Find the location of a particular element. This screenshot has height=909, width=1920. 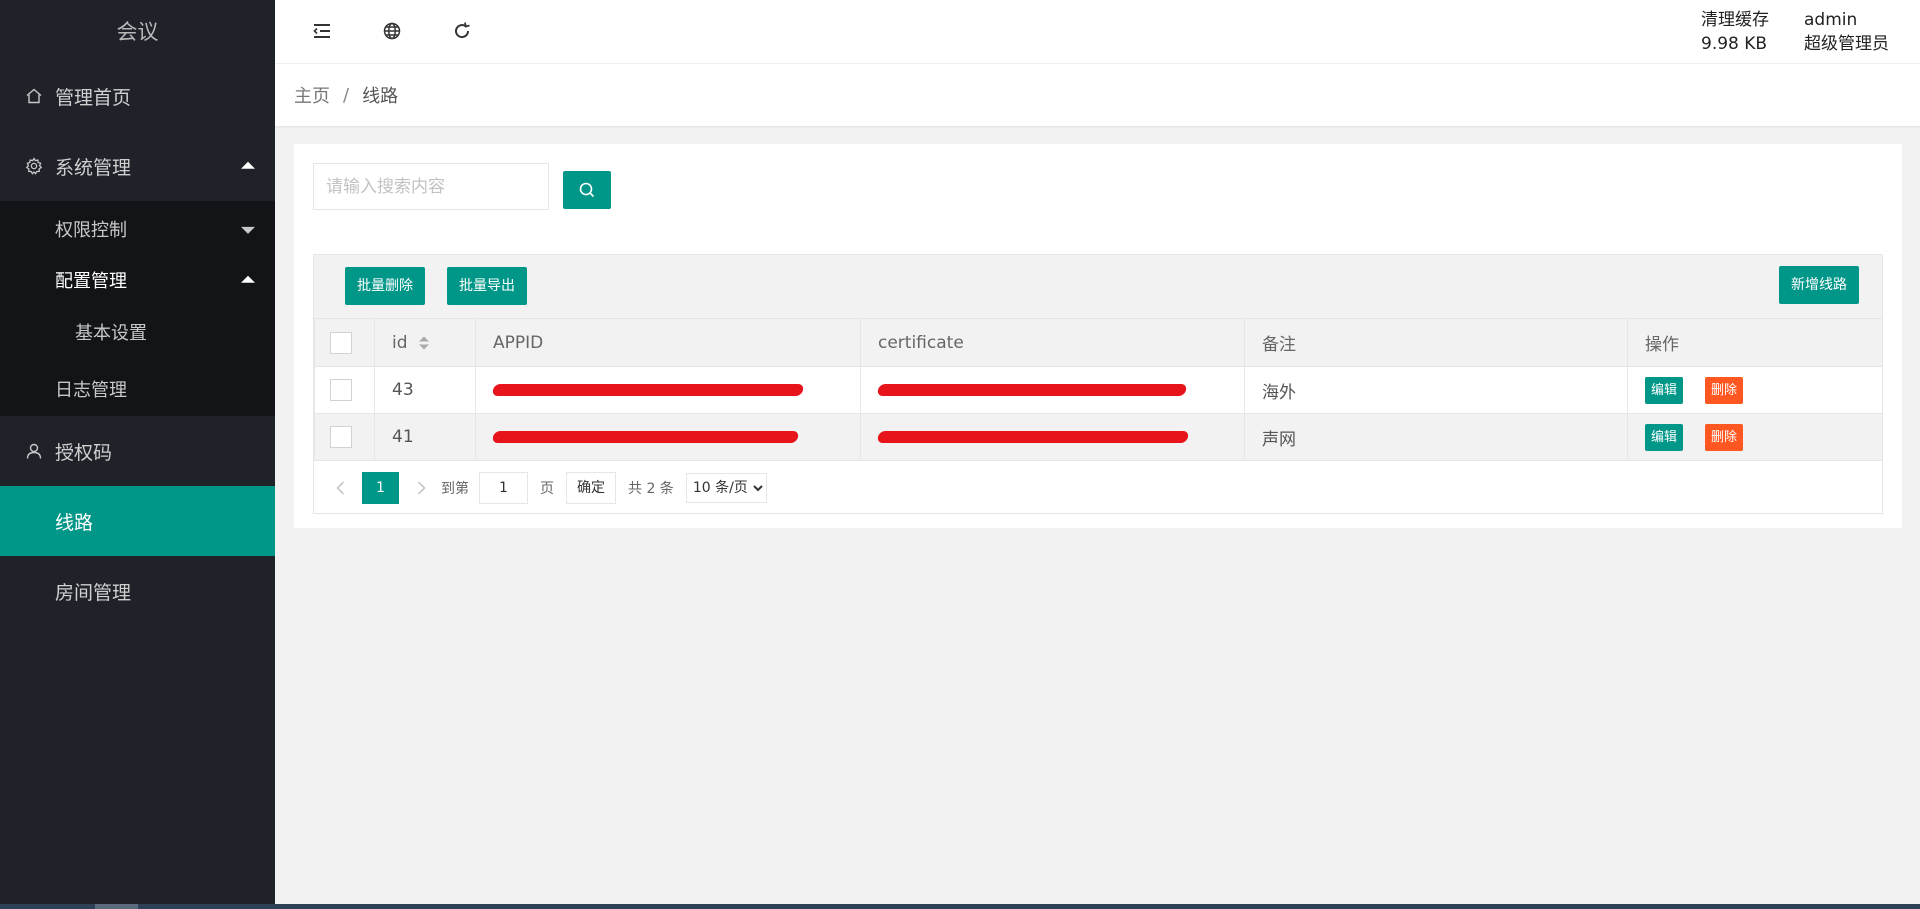

sidebar-item-permissions: 权限控制 is located at coordinates (137, 229).